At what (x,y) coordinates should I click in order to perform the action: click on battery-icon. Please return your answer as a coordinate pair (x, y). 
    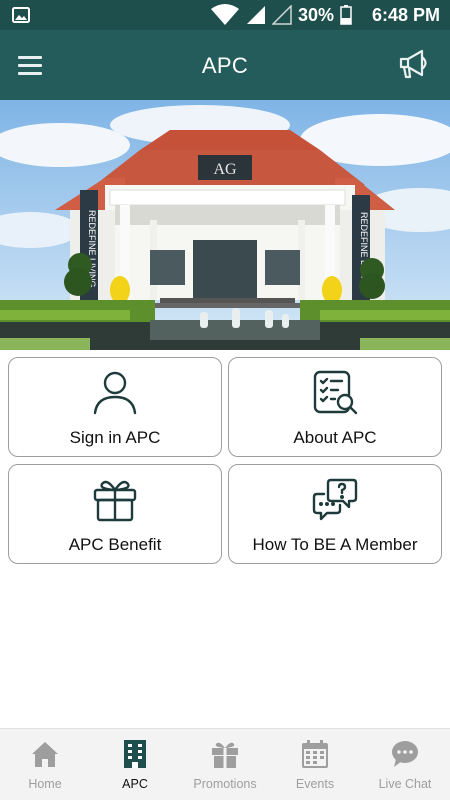
    Looking at the image, I should click on (346, 15).